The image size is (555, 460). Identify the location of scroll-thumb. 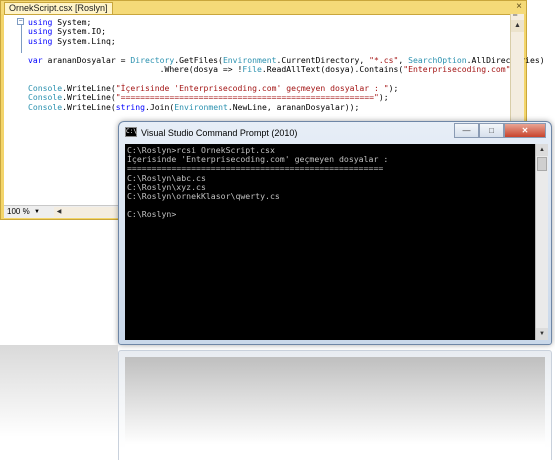
(542, 164).